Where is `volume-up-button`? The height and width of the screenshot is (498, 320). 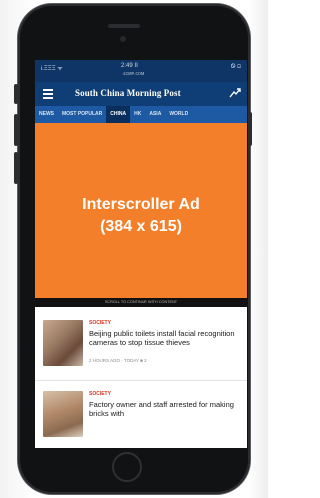 volume-up-button is located at coordinates (16, 130).